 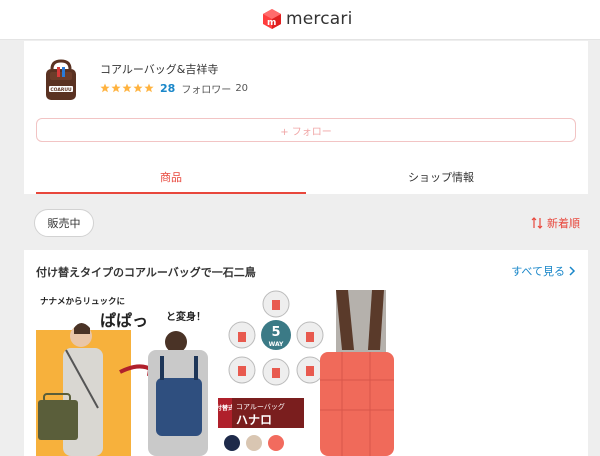 What do you see at coordinates (206, 90) in the screenshot?
I see `follower-label: フォロワー` at bounding box center [206, 90].